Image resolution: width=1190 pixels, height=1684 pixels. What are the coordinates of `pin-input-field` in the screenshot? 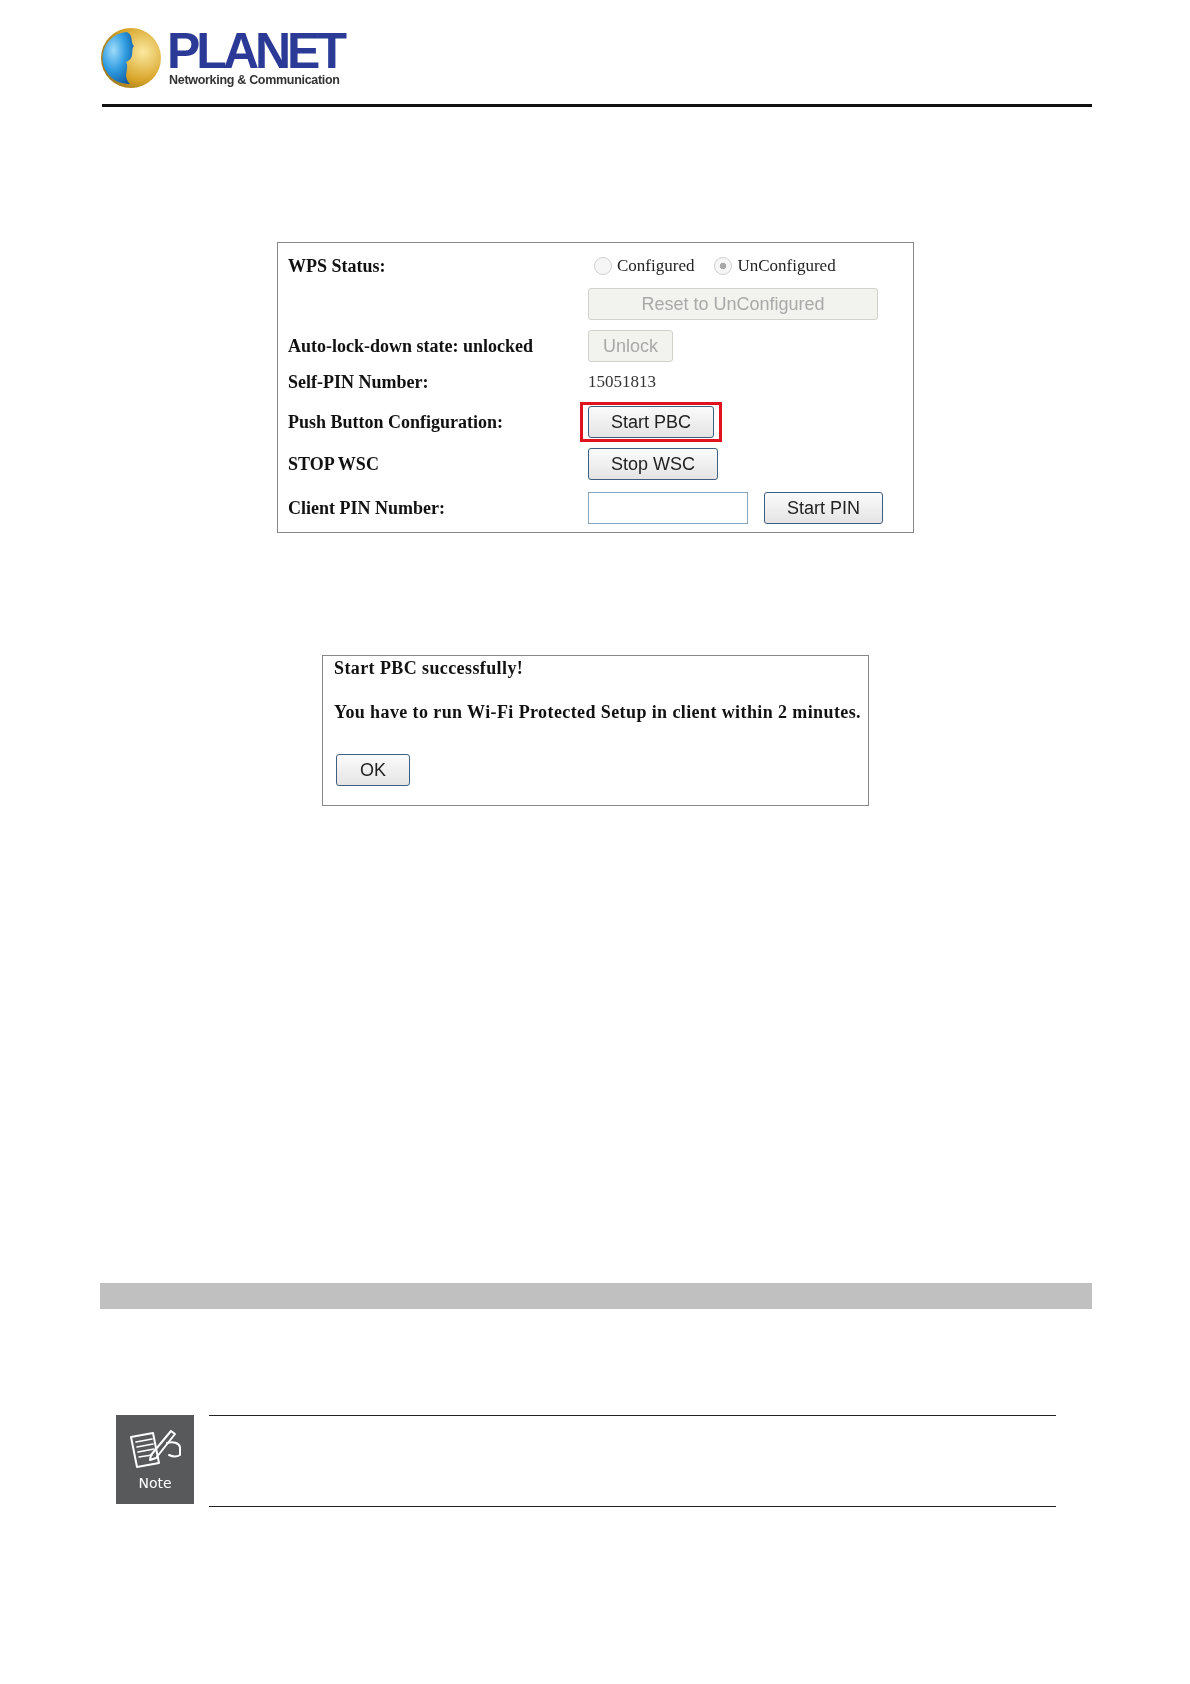 It's located at (668, 508).